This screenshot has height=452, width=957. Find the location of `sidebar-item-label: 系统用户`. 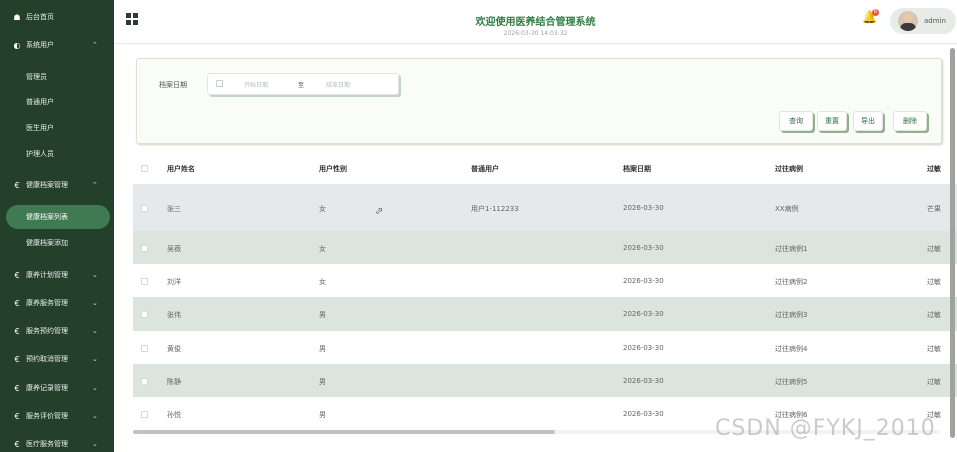

sidebar-item-label: 系统用户 is located at coordinates (40, 45).